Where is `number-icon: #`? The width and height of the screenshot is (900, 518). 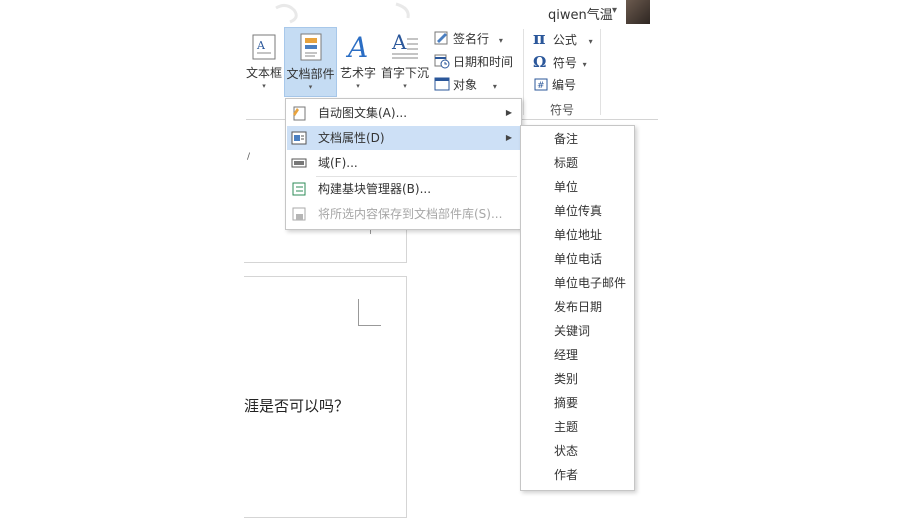
number-icon: # is located at coordinates (541, 84).